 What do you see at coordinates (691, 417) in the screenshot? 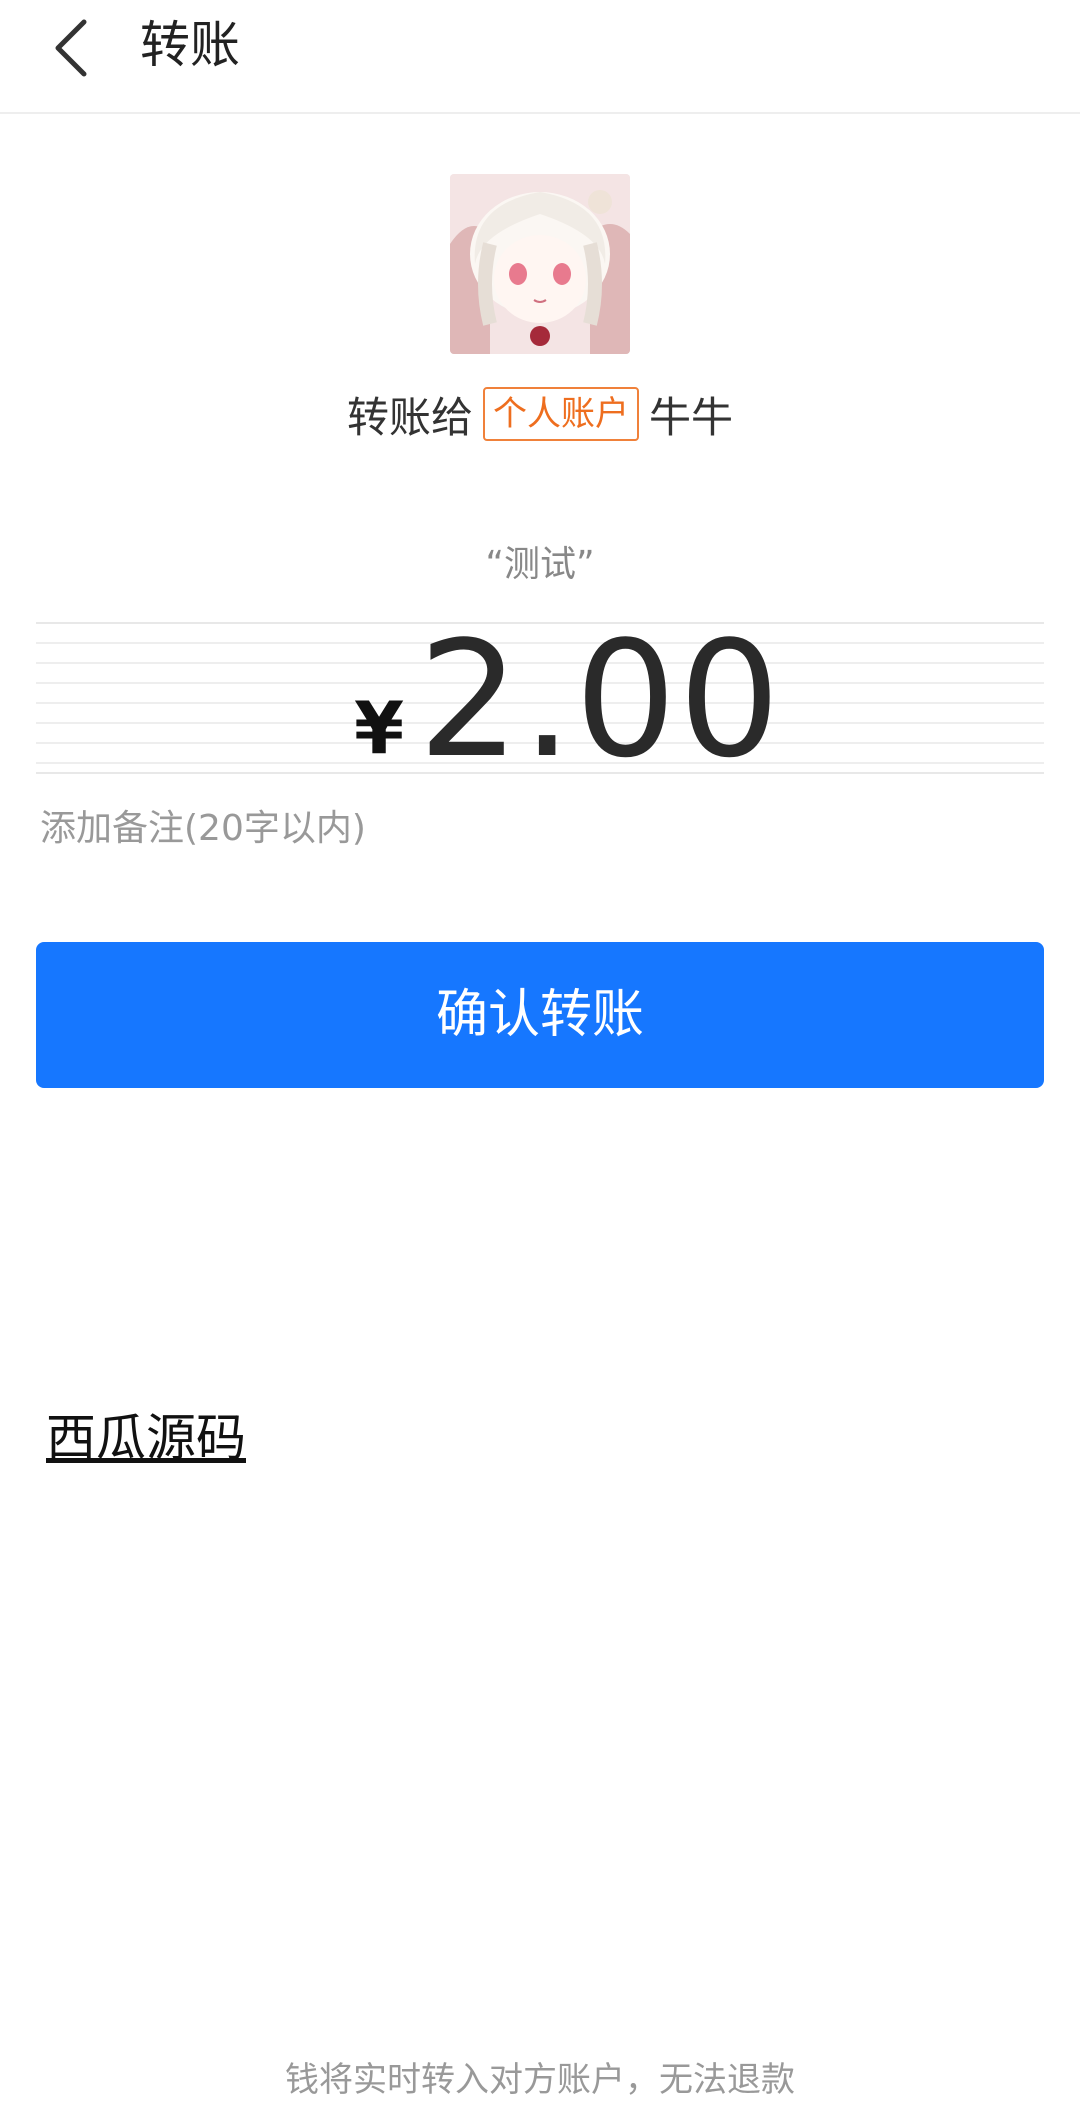
I see `recipient-name: 牛牛` at bounding box center [691, 417].